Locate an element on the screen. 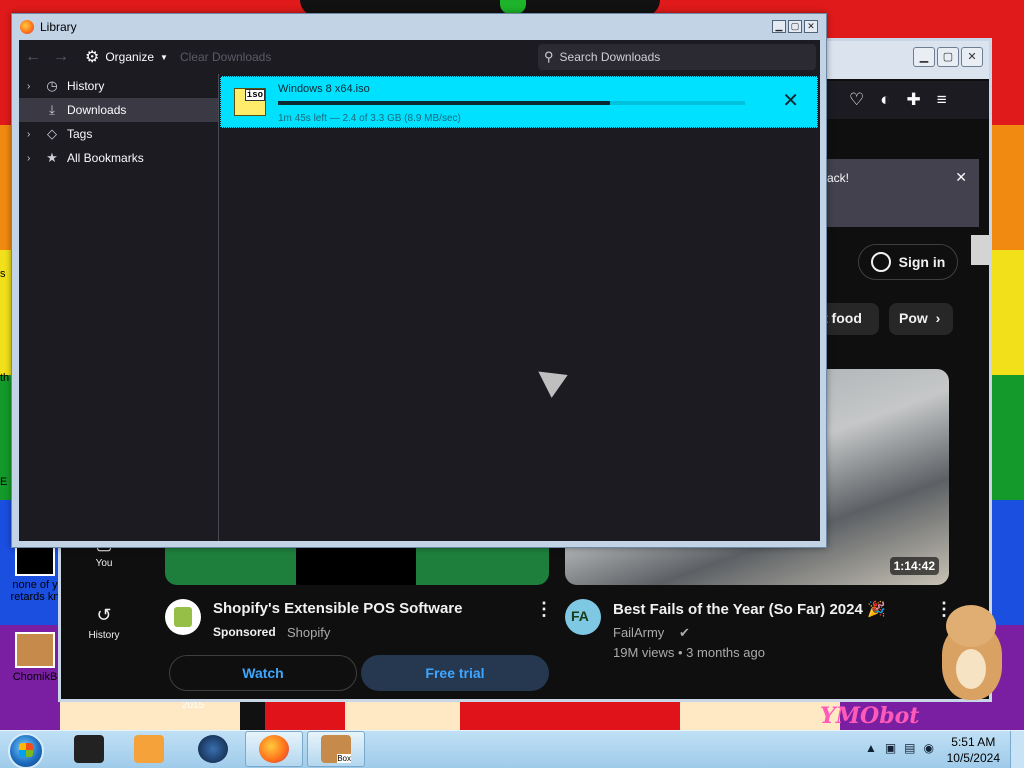 This screenshot has height=768, width=1024. sidebar-item-history: › ◷ History is located at coordinates (118, 86).